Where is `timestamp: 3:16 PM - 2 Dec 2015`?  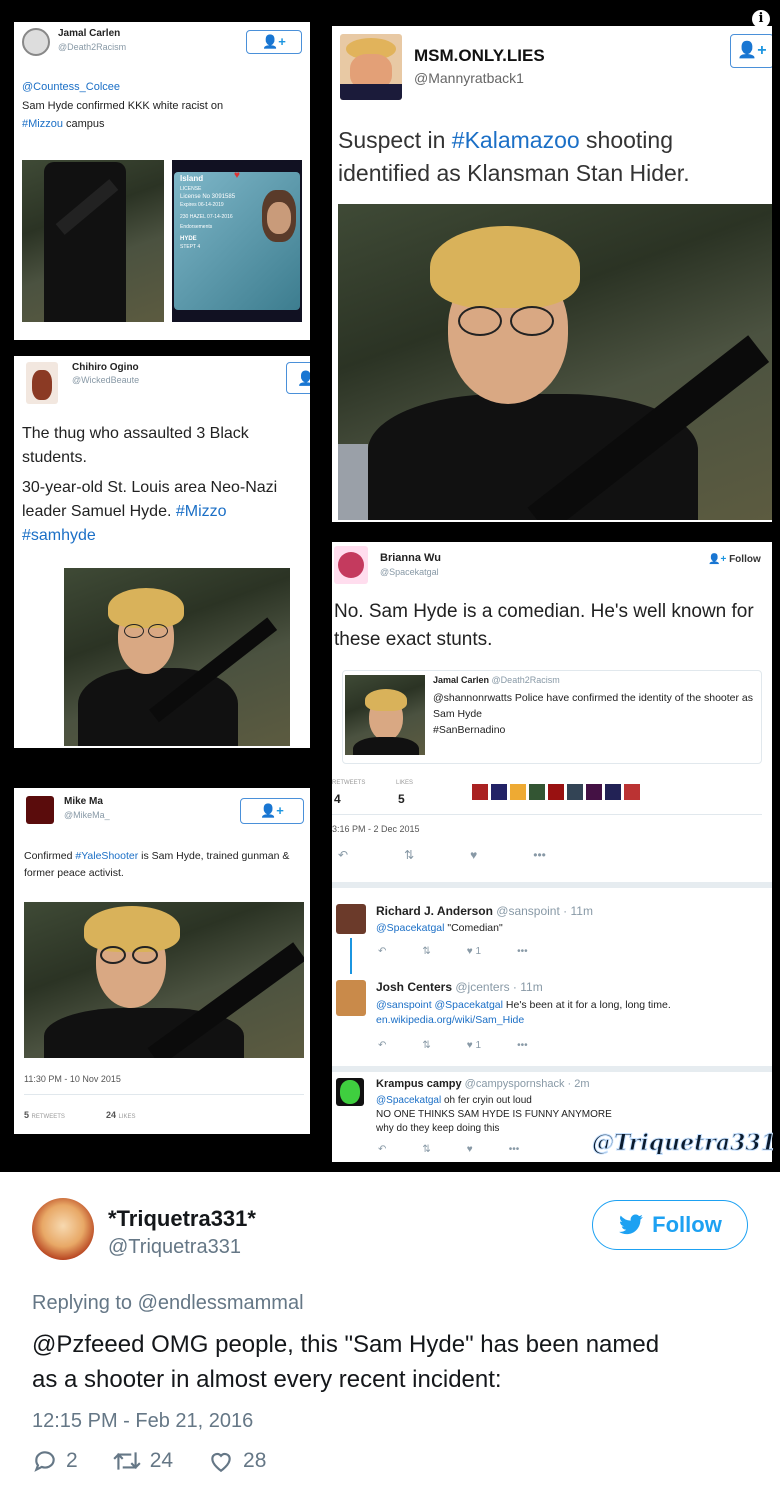
timestamp: 3:16 PM - 2 Dec 2015 is located at coordinates (376, 829).